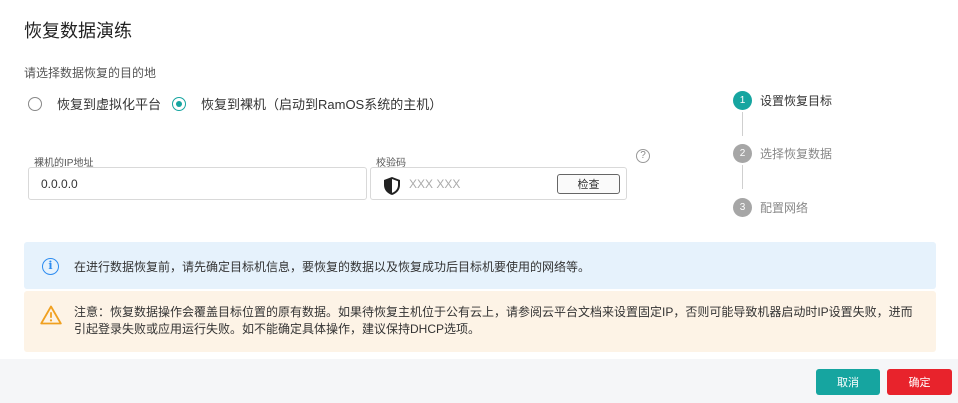 The image size is (958, 403). Describe the element at coordinates (796, 154) in the screenshot. I see `step-2-label: 选择恢复数据` at that location.